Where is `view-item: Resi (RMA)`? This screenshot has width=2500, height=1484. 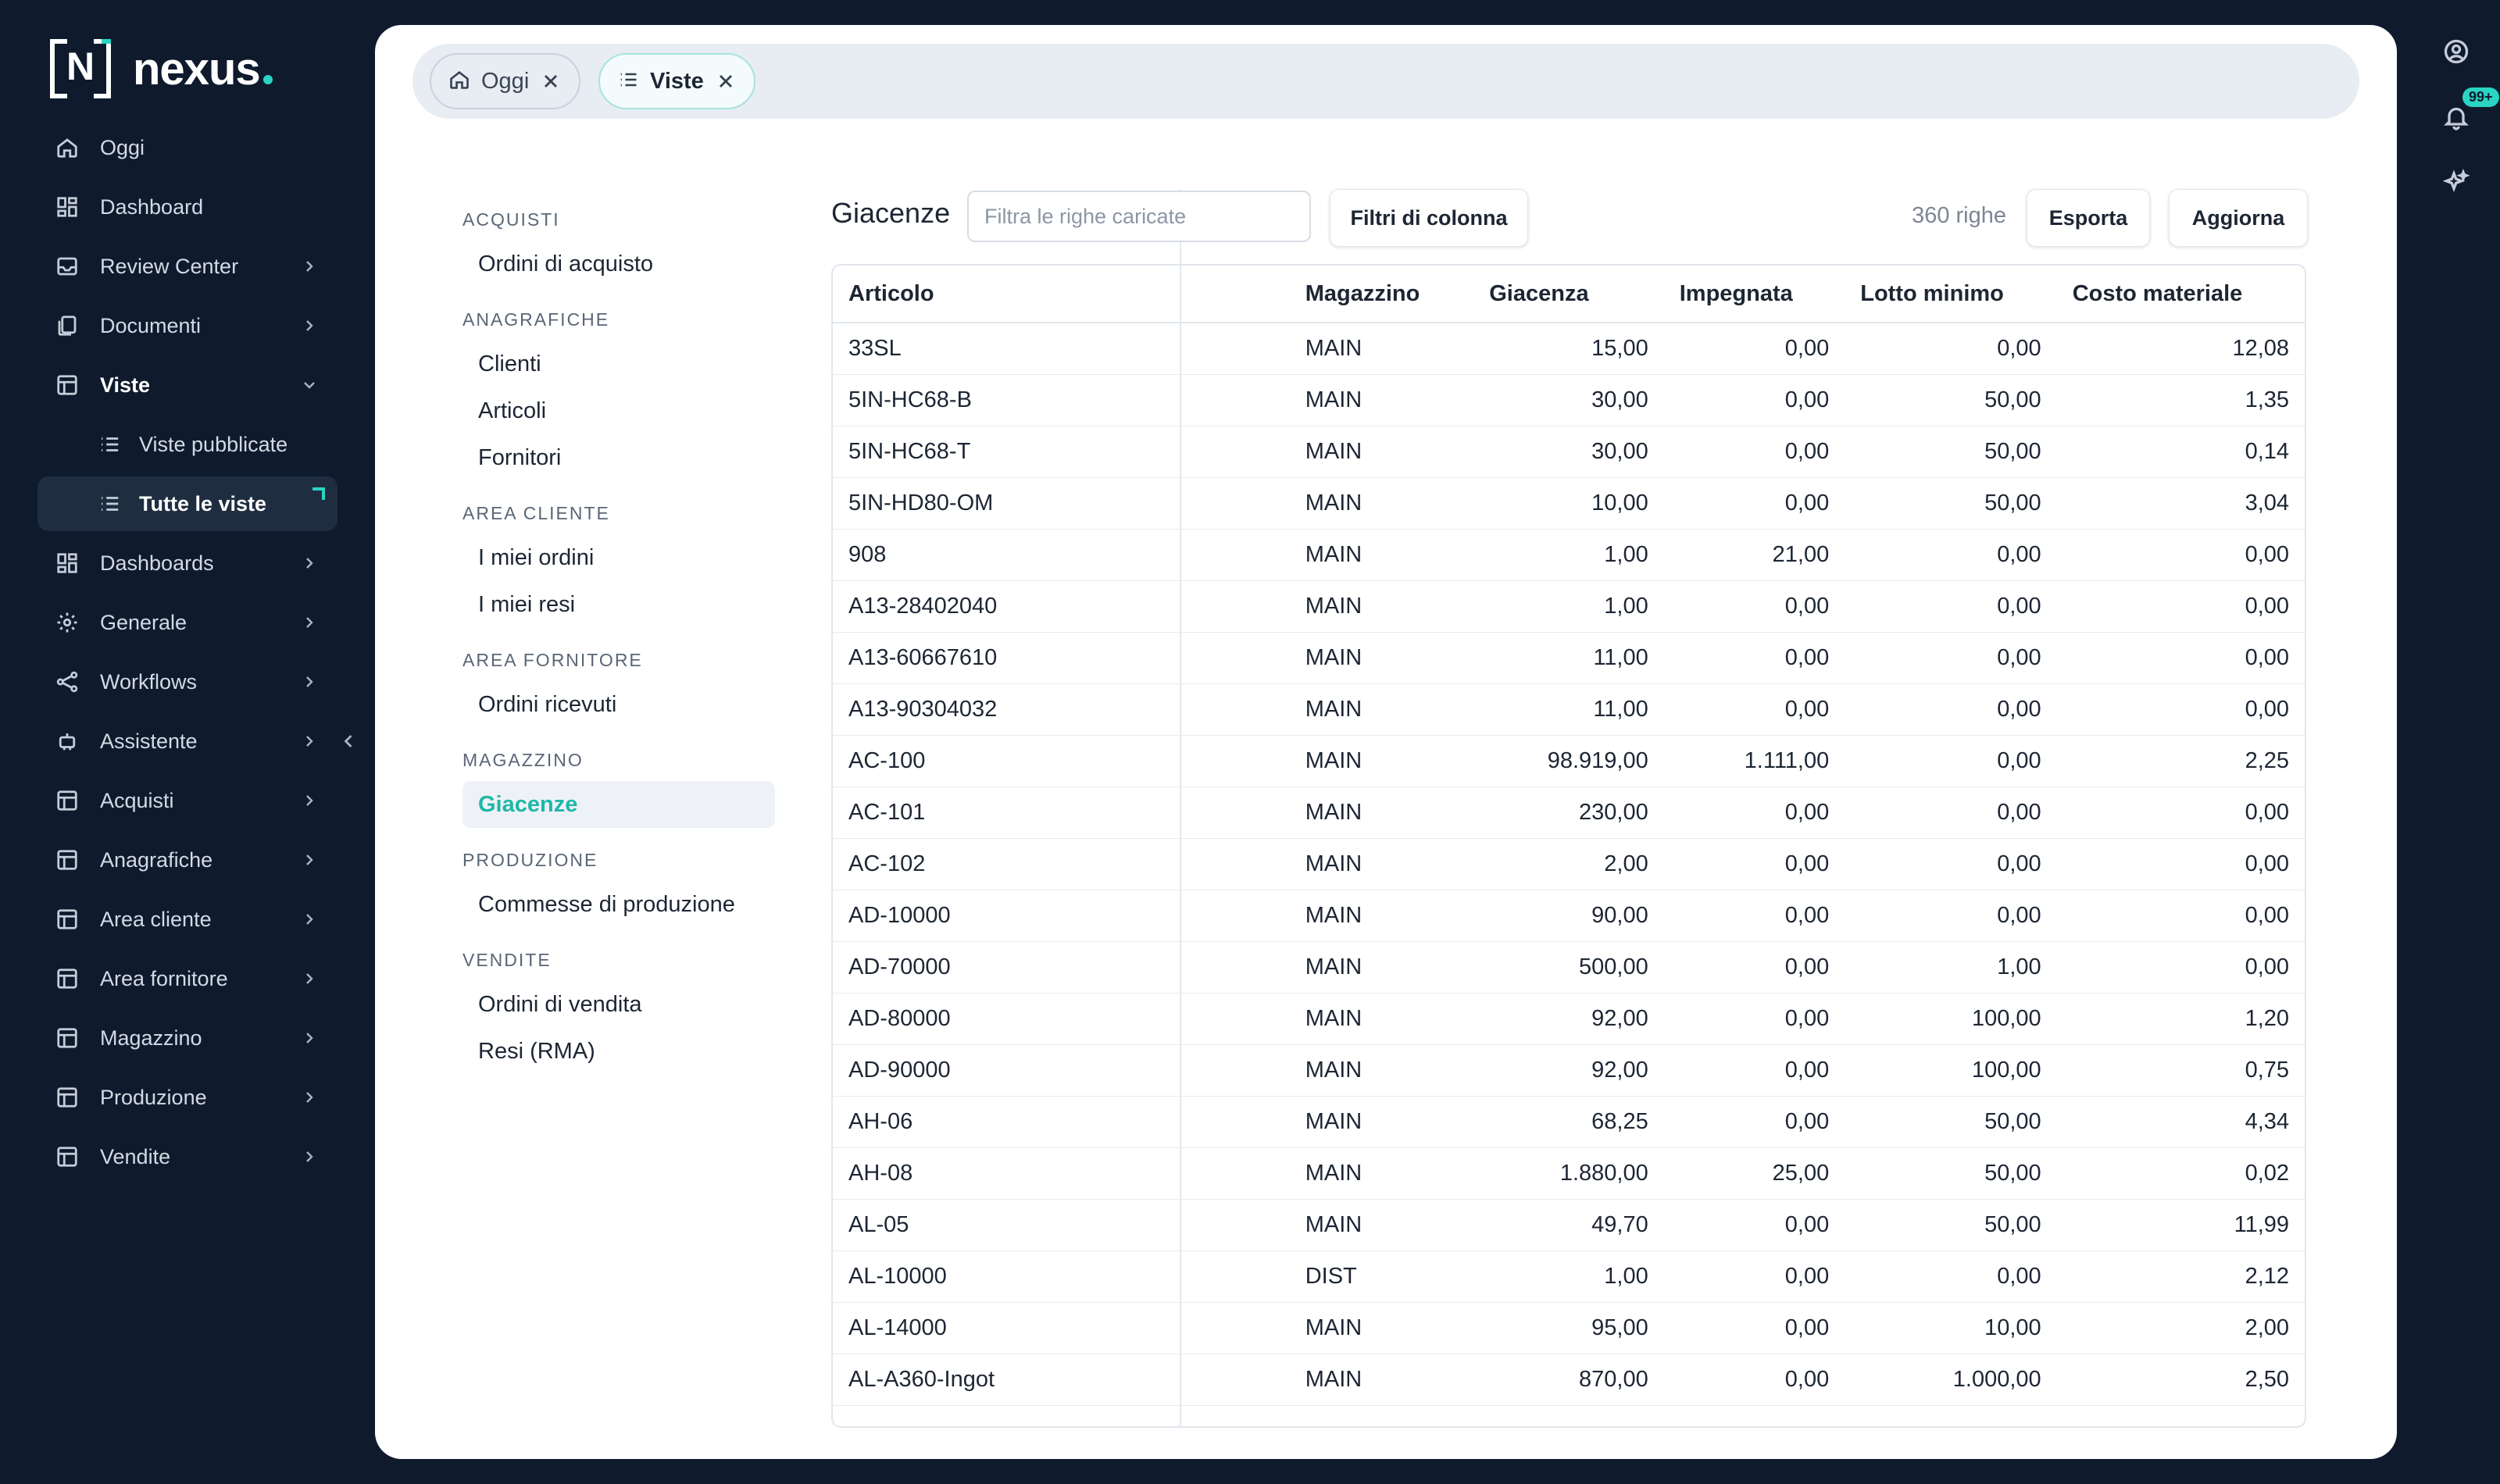 view-item: Resi (RMA) is located at coordinates (618, 1051).